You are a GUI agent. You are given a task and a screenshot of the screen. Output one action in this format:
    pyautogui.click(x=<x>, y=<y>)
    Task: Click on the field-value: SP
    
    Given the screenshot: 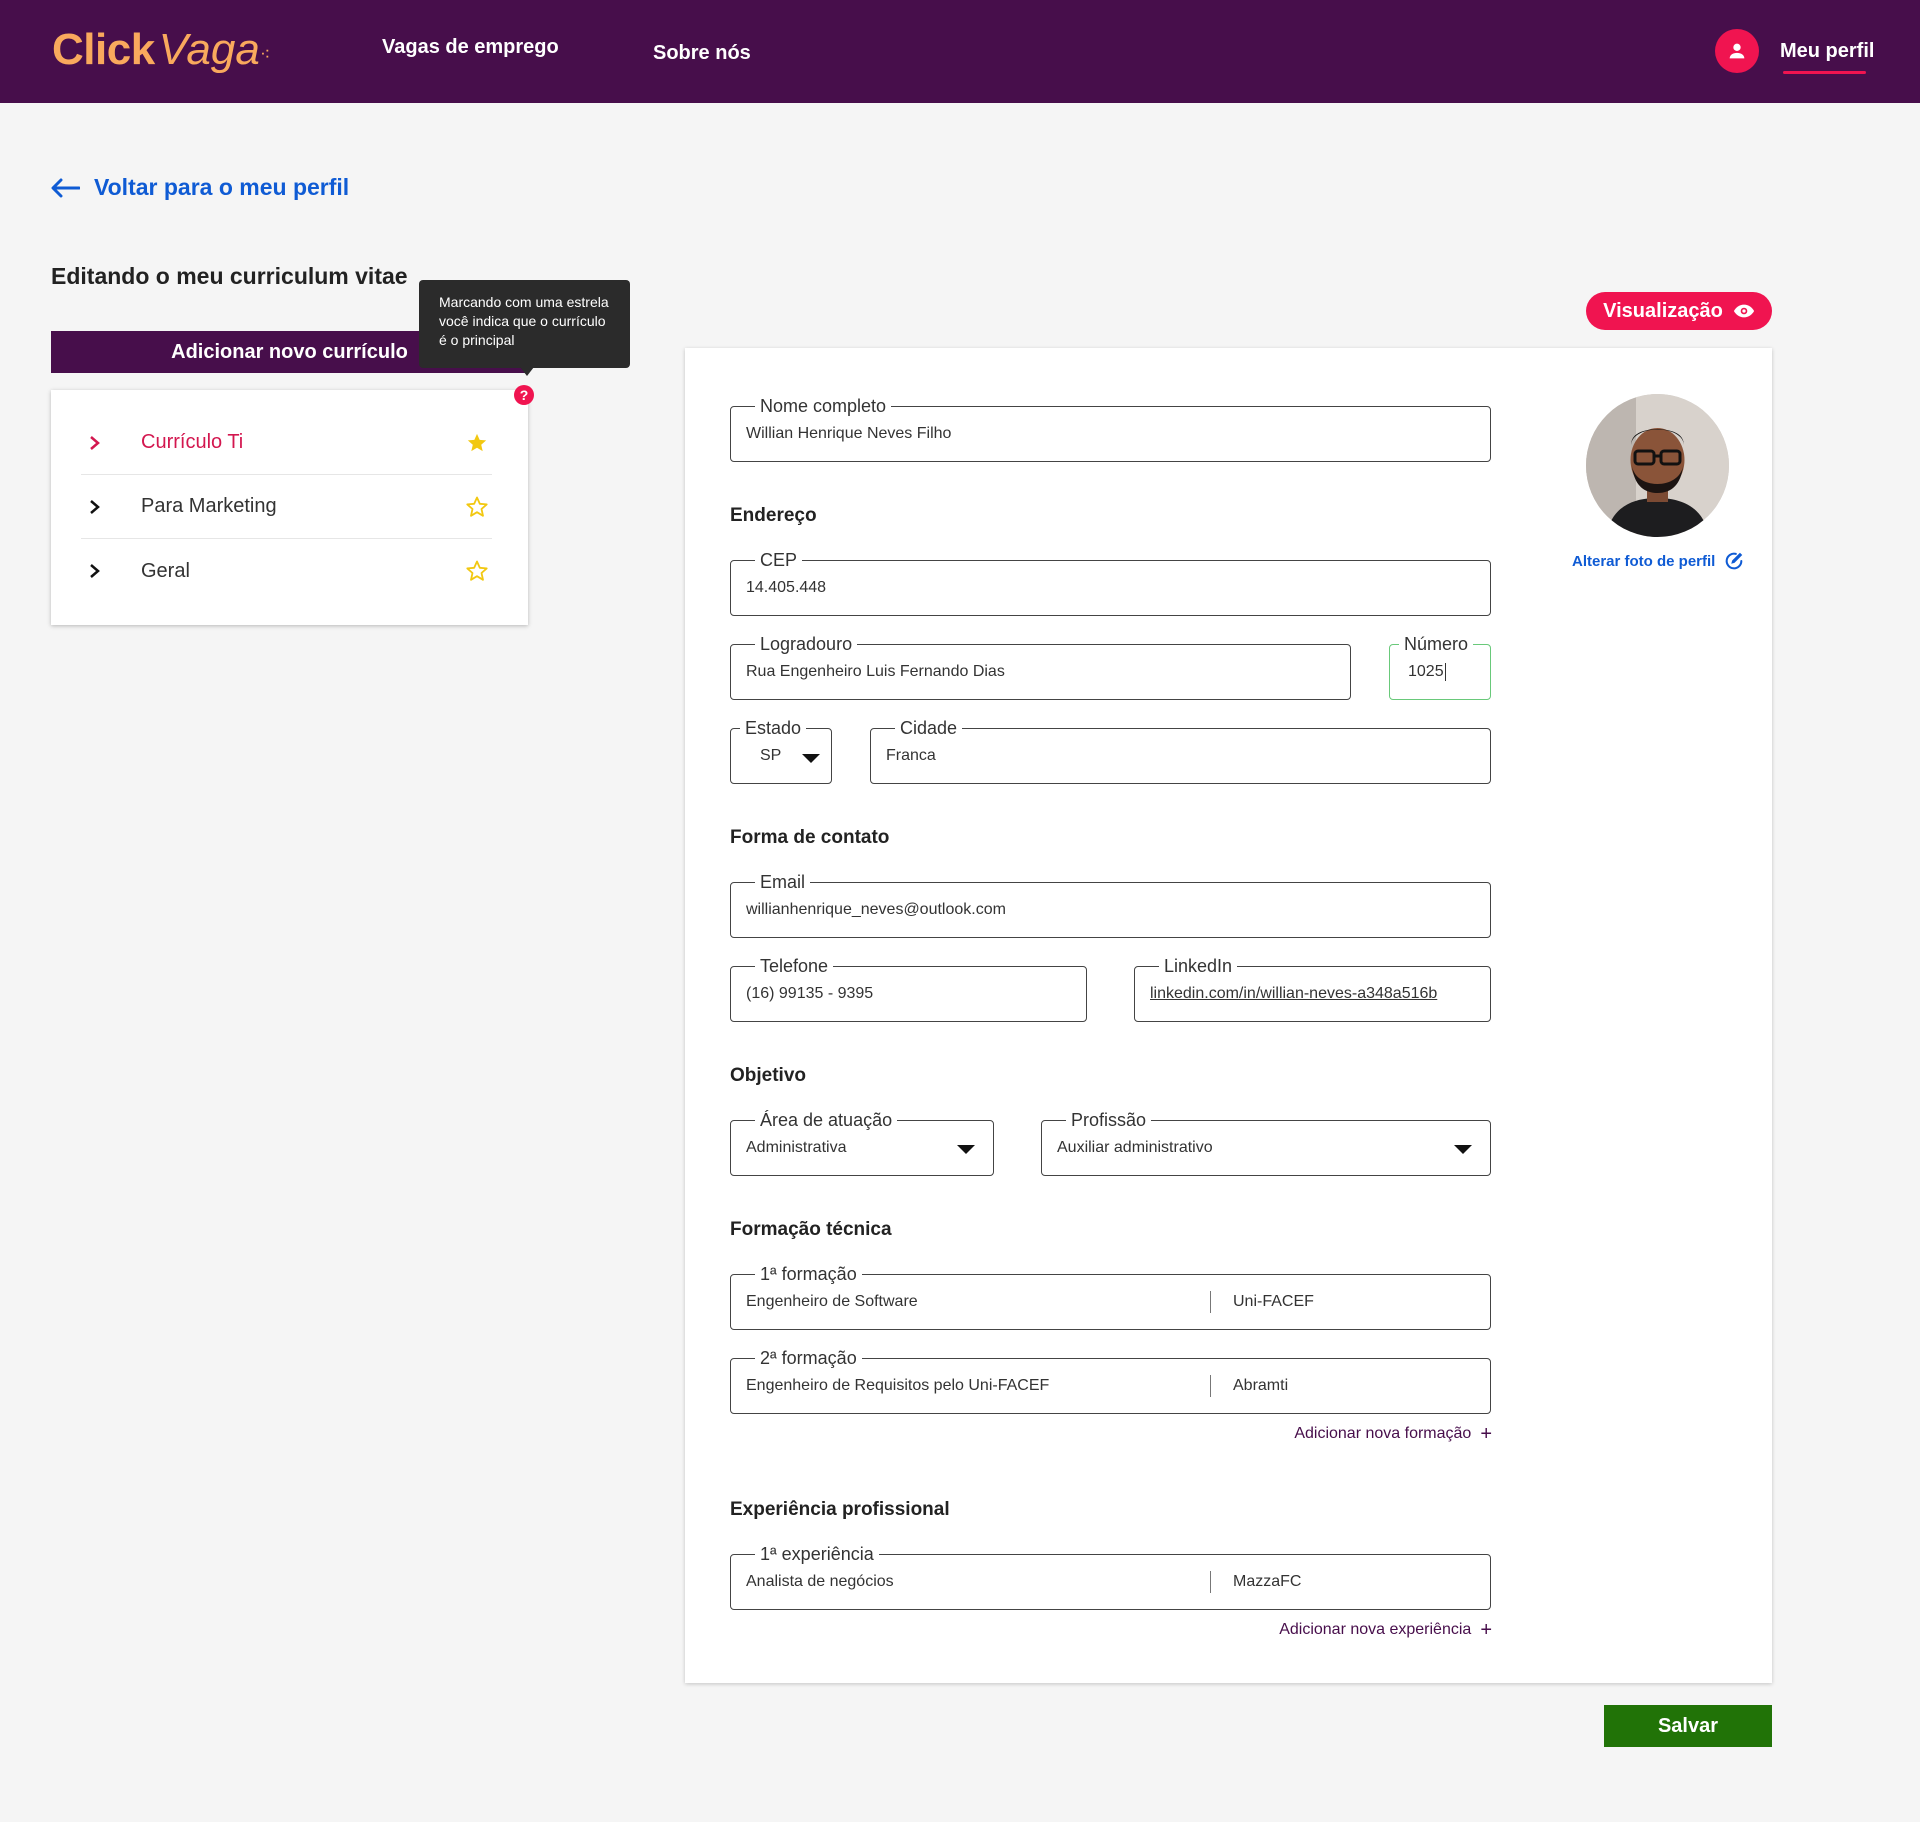 What is the action you would take?
    pyautogui.click(x=771, y=755)
    